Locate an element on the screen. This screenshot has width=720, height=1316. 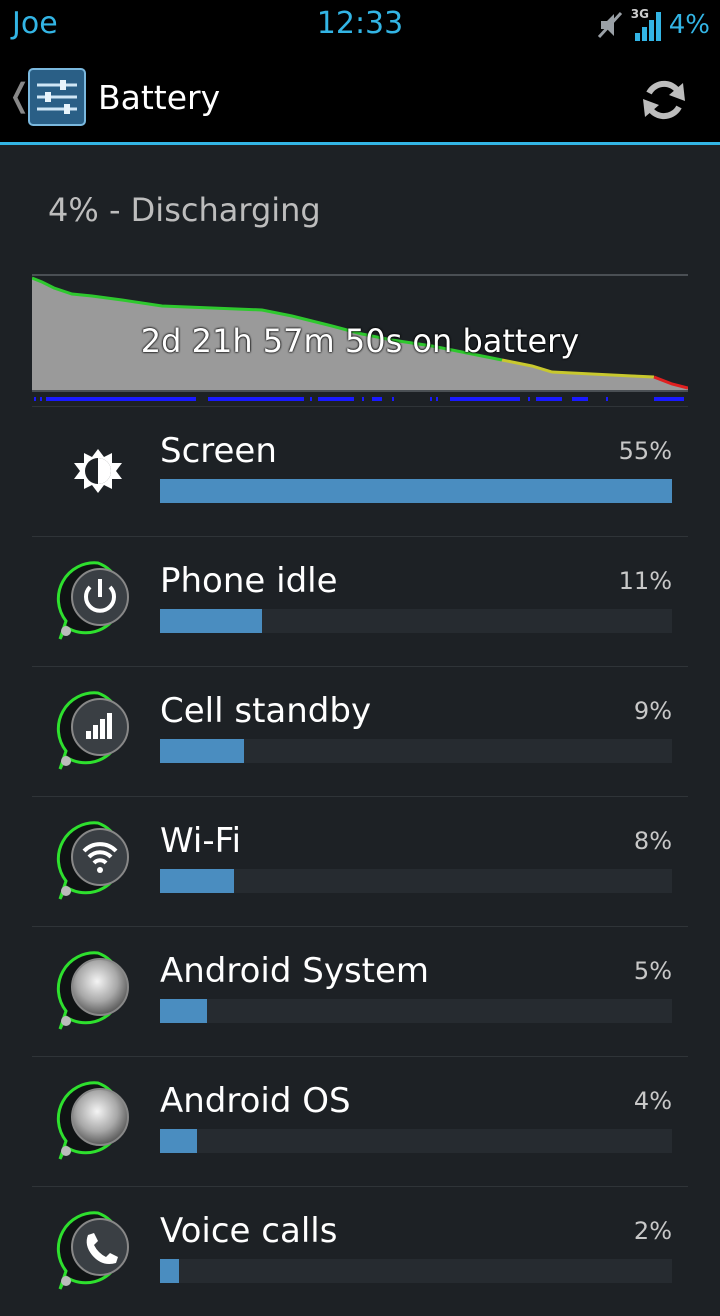
usage-percent: 5% is located at coordinates (652, 971).